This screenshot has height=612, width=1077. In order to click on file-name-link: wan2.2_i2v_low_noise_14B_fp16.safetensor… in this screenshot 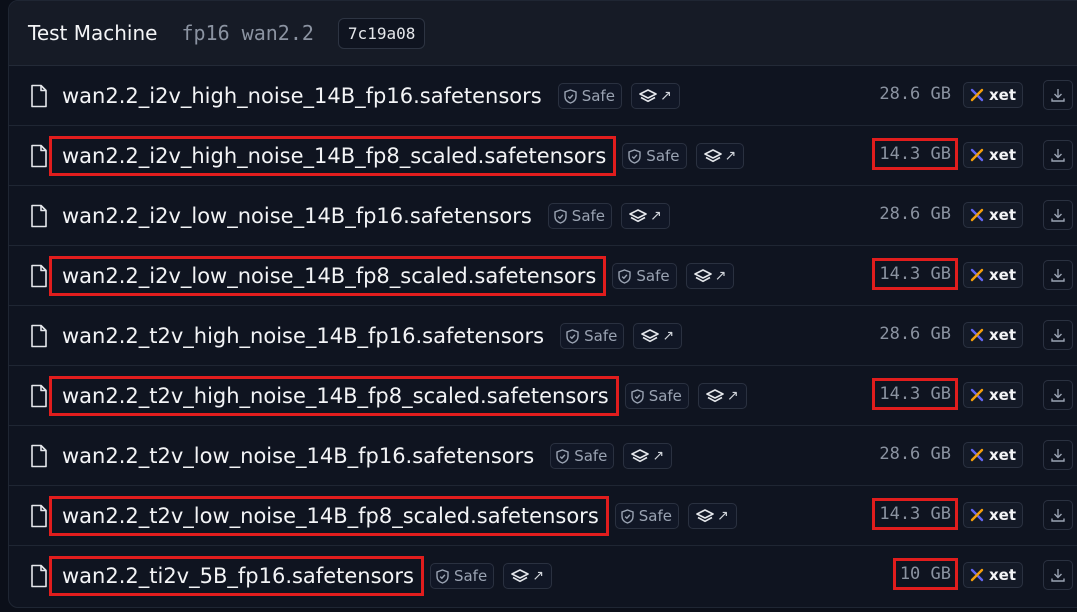, I will do `click(295, 216)`.